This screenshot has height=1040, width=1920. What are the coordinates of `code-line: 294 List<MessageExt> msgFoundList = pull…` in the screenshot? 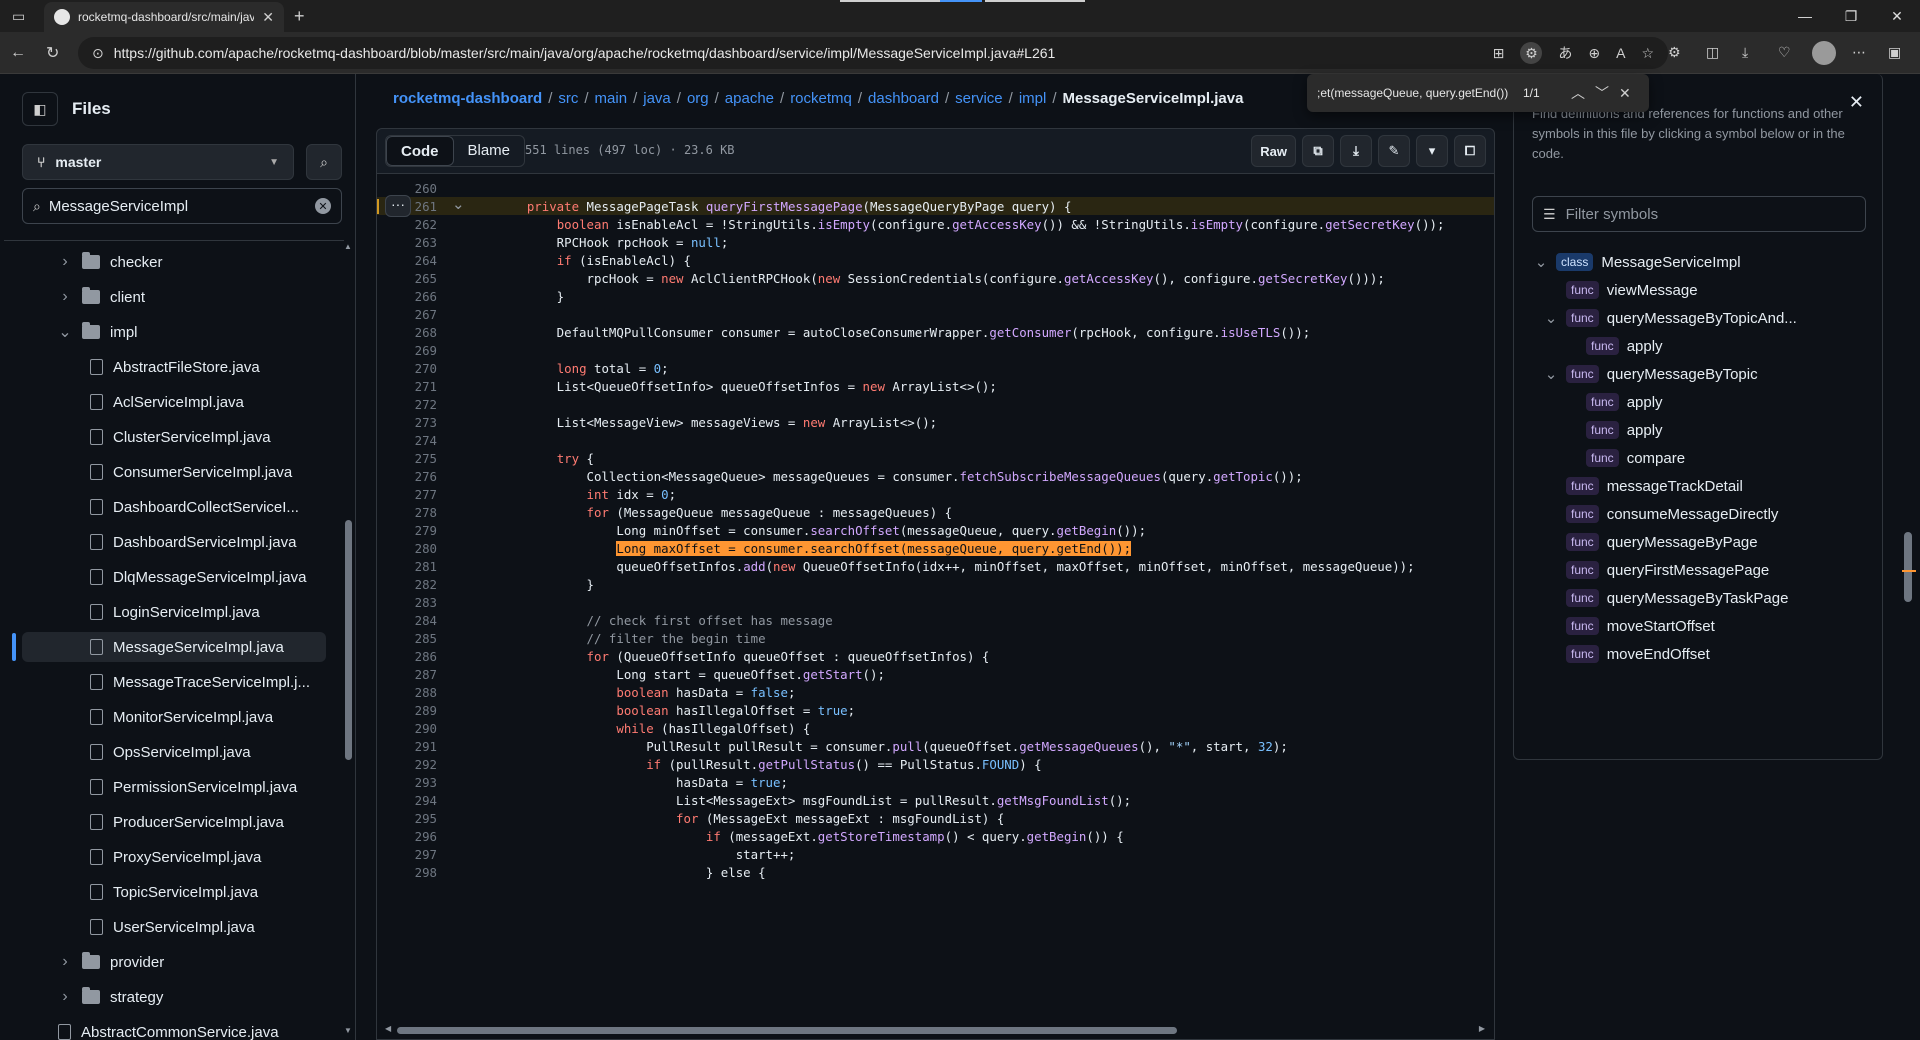 It's located at (935, 800).